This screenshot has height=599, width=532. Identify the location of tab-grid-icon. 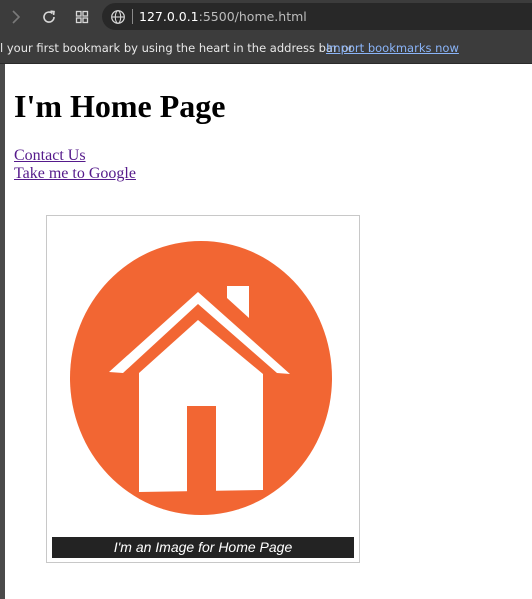
(82, 17).